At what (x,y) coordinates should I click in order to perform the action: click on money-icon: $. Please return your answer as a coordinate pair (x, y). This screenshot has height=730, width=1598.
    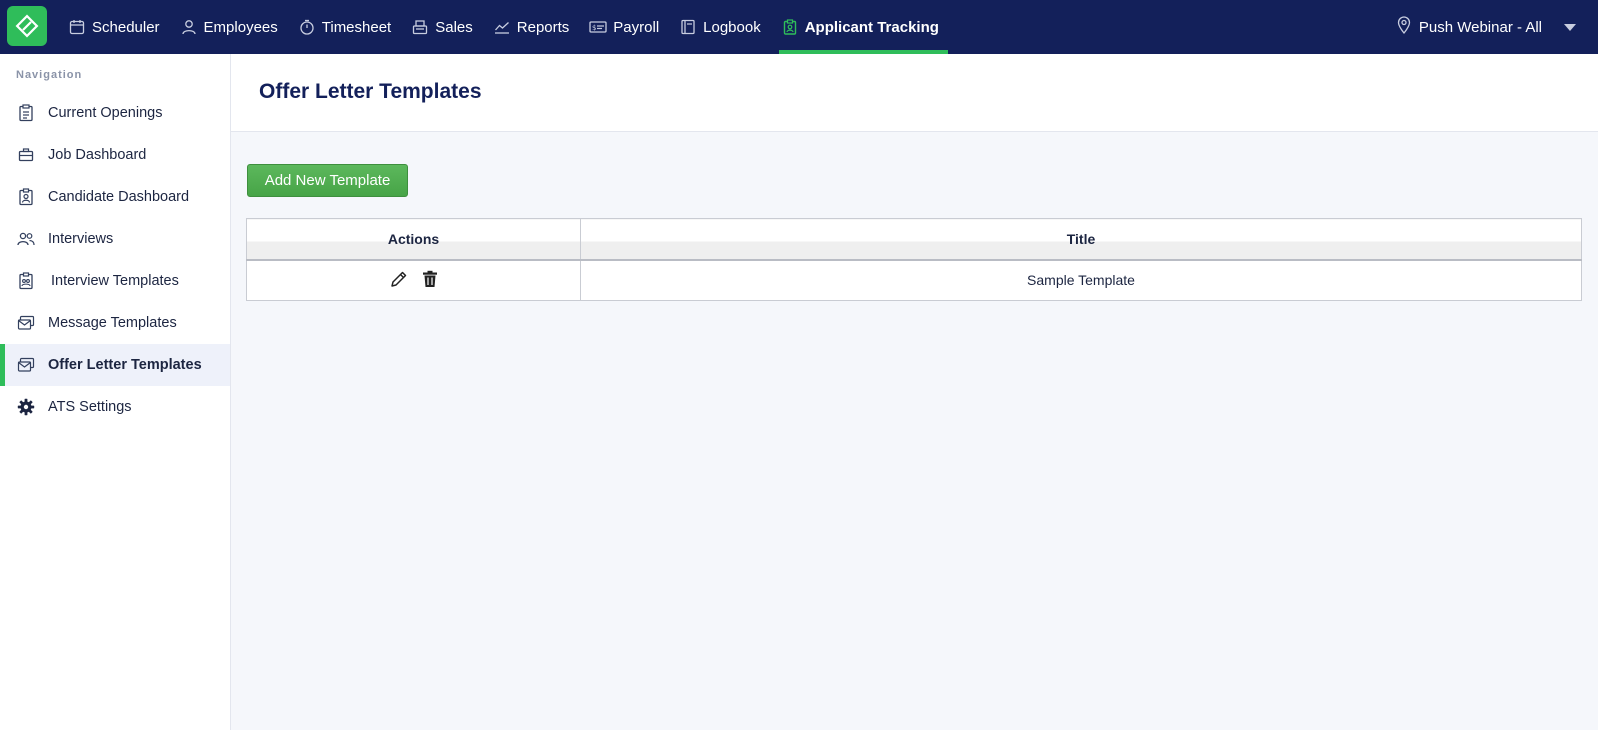
    Looking at the image, I should click on (598, 27).